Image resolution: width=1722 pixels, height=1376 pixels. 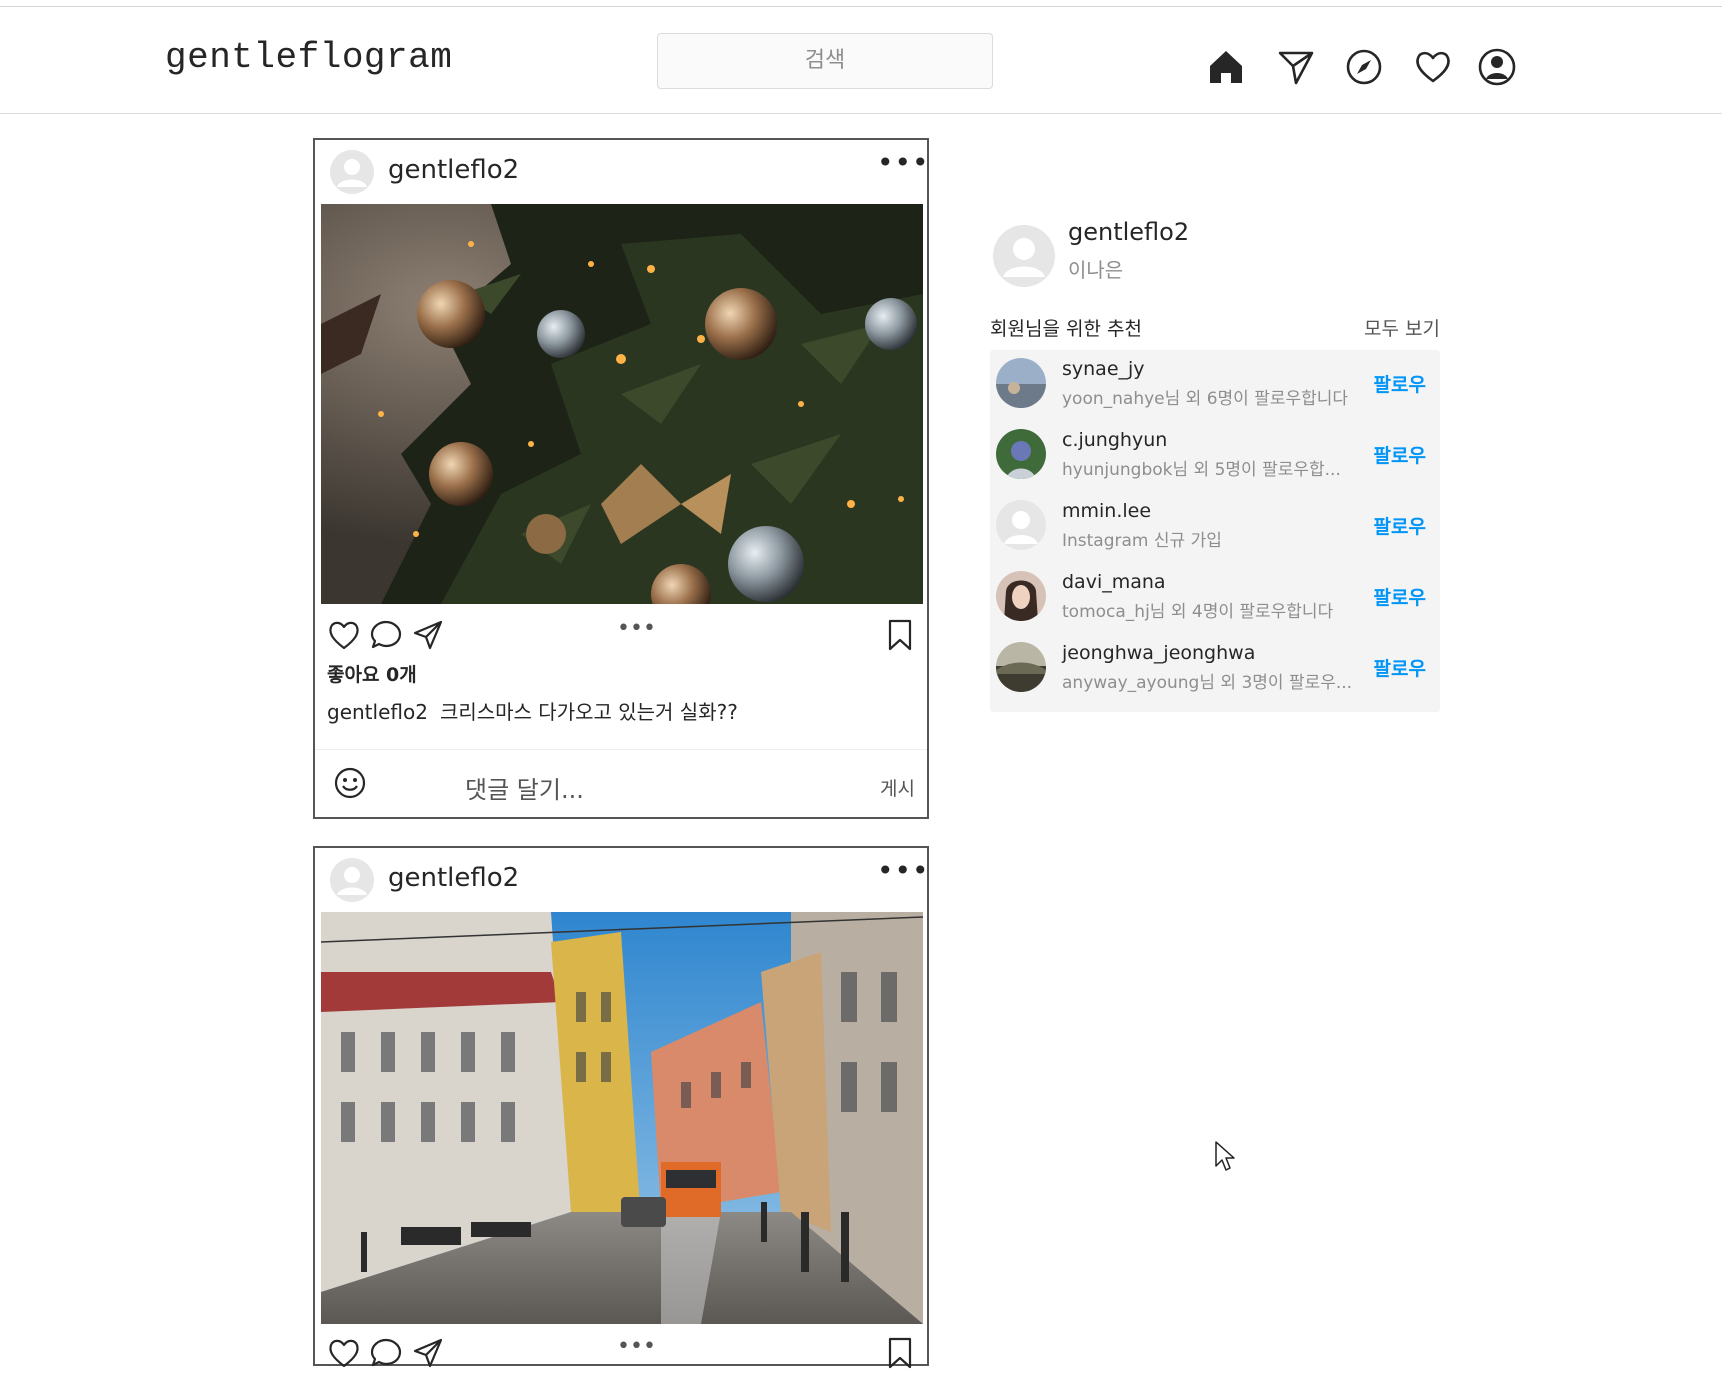 I want to click on suggestion-username: c.junghyun, so click(x=1114, y=440).